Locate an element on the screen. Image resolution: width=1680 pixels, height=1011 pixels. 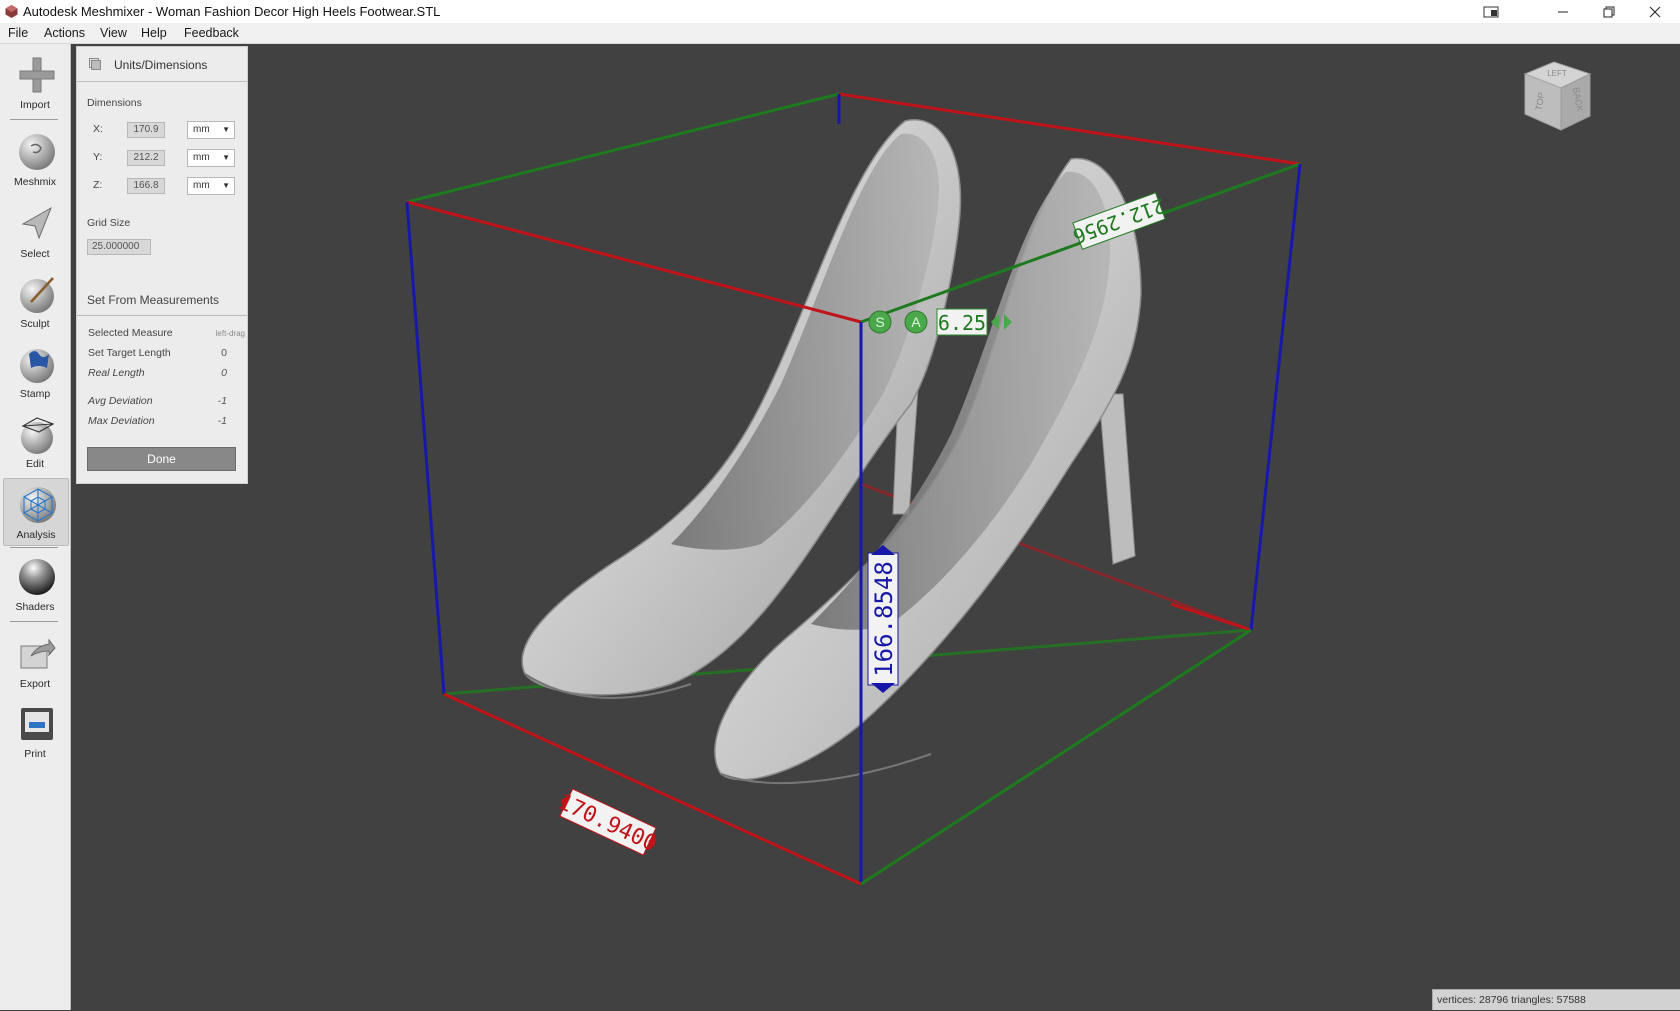
real-length-value: 0 is located at coordinates (224, 373).